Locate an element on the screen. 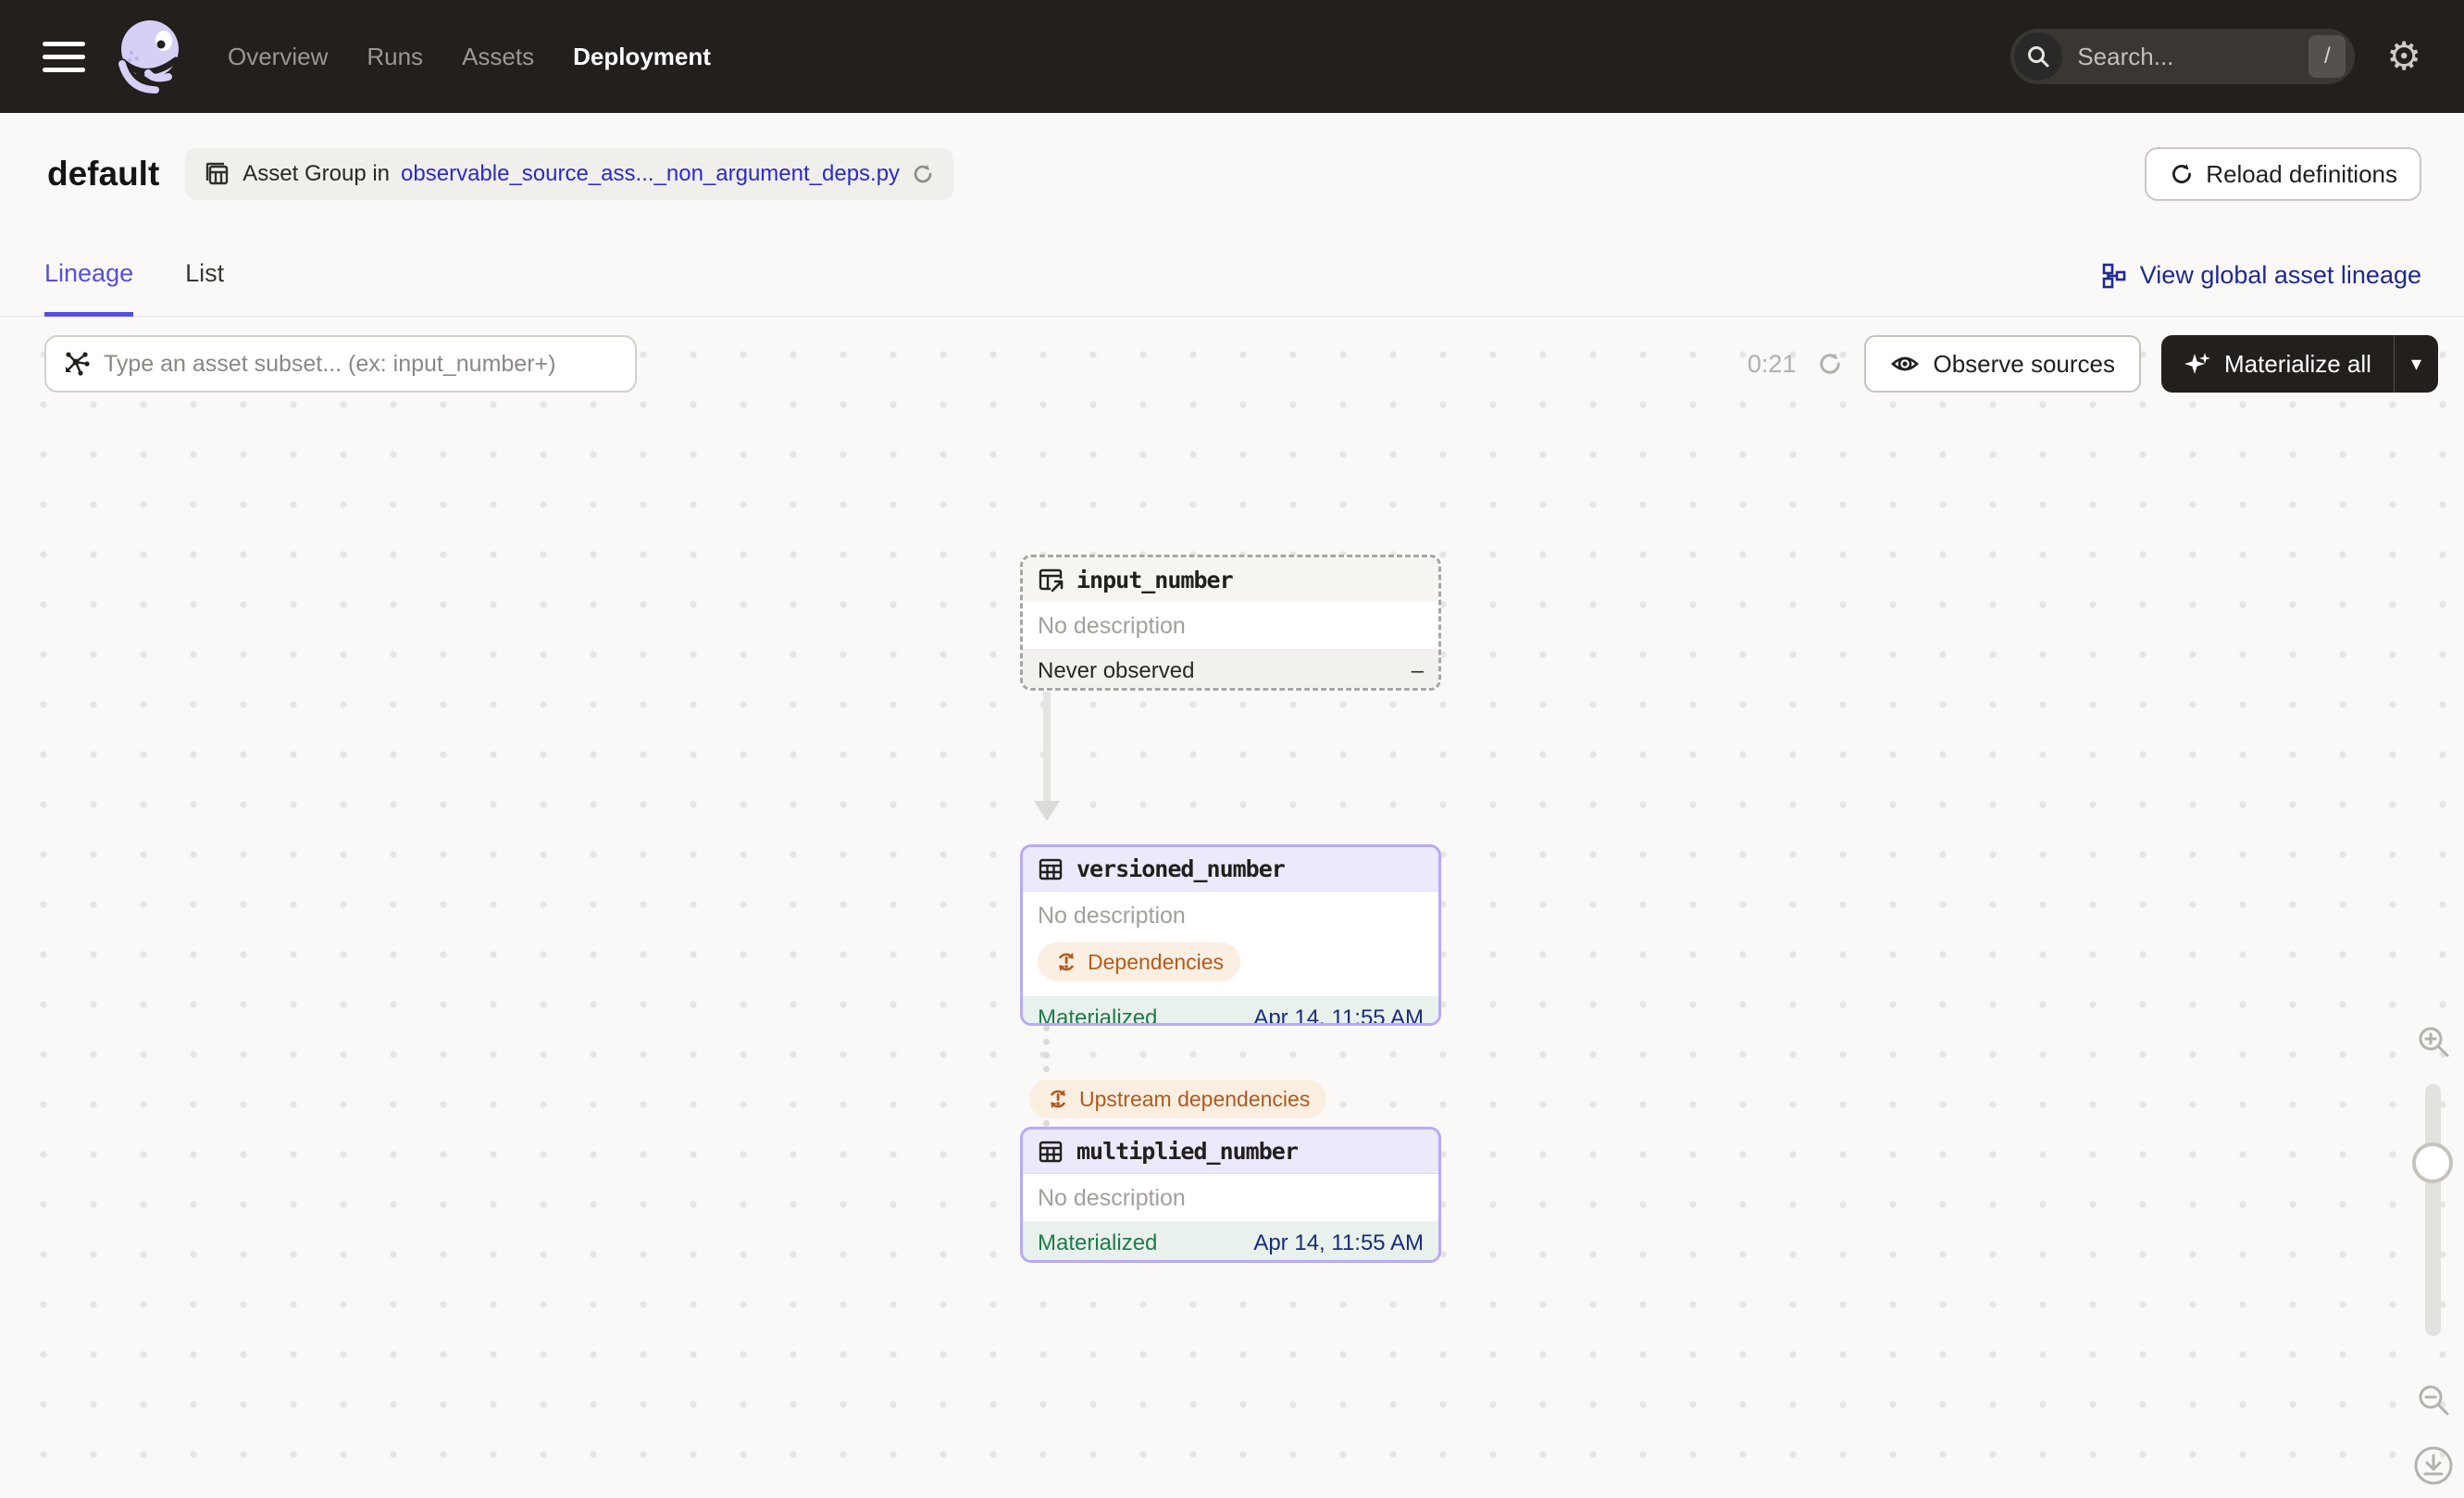  asset-tags: Dependencies is located at coordinates (1230, 968).